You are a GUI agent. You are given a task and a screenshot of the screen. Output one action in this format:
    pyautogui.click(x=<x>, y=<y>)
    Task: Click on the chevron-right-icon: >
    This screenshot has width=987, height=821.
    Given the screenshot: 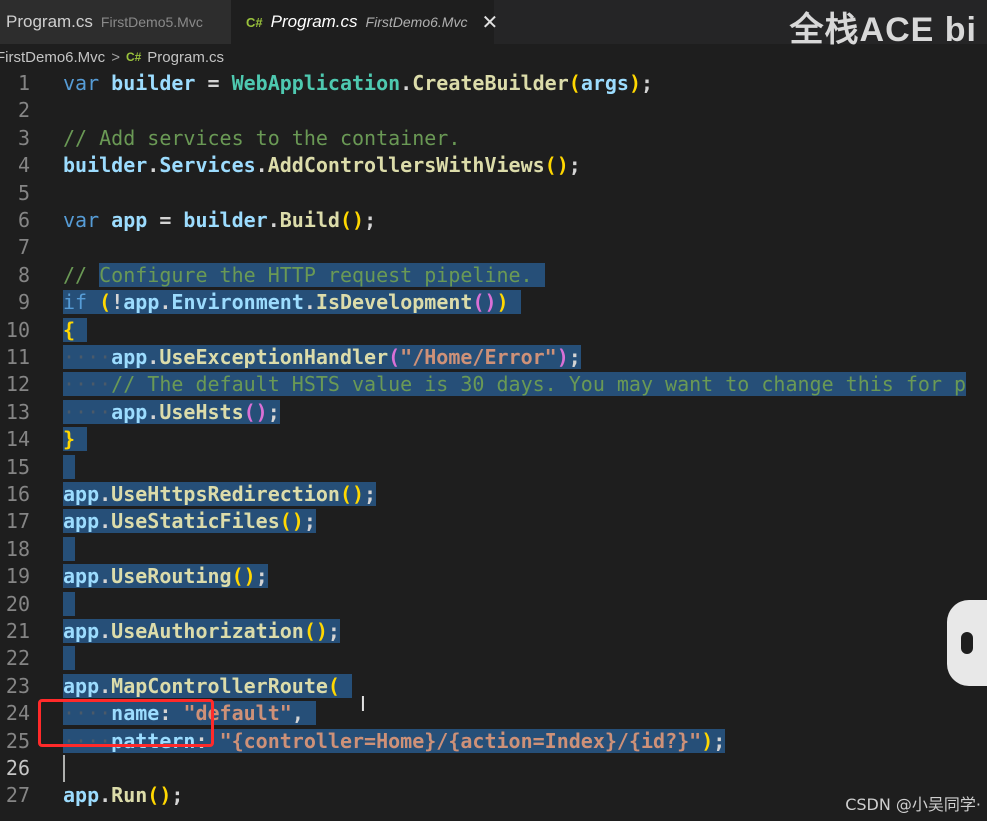 What is the action you would take?
    pyautogui.click(x=115, y=57)
    